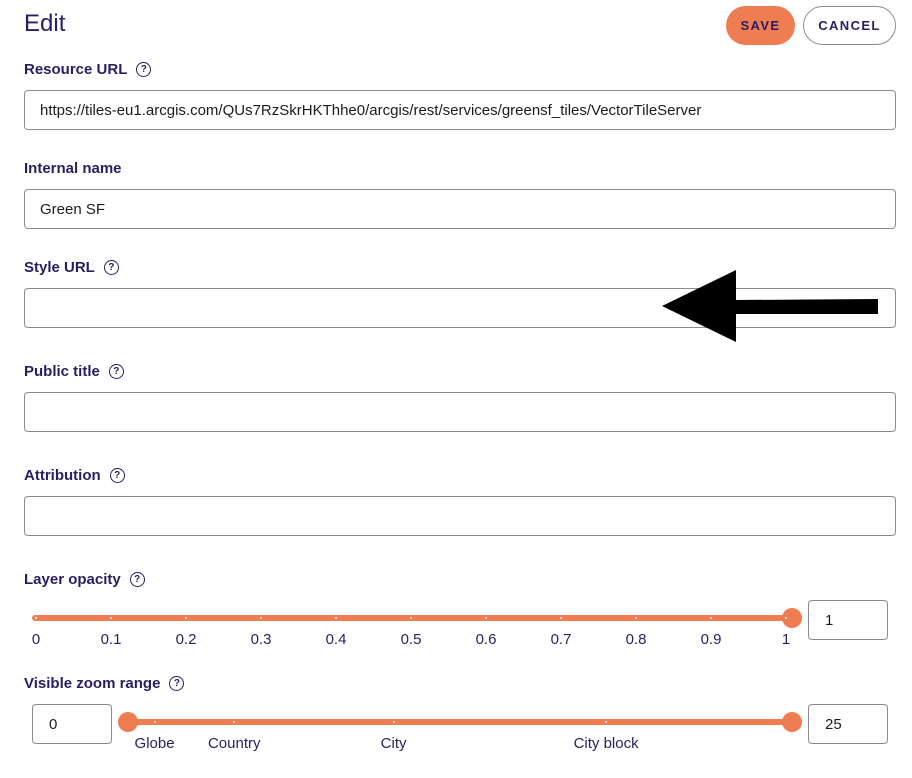  What do you see at coordinates (460, 110) in the screenshot?
I see `resource-url-input` at bounding box center [460, 110].